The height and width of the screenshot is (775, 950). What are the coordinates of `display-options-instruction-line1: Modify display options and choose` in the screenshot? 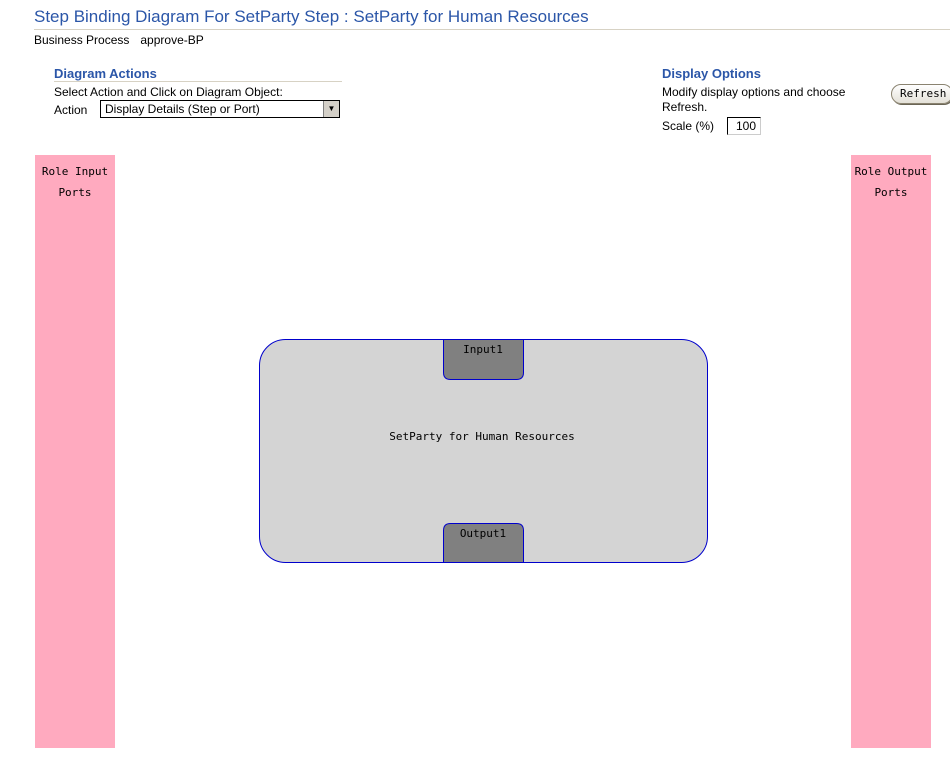 It's located at (754, 92).